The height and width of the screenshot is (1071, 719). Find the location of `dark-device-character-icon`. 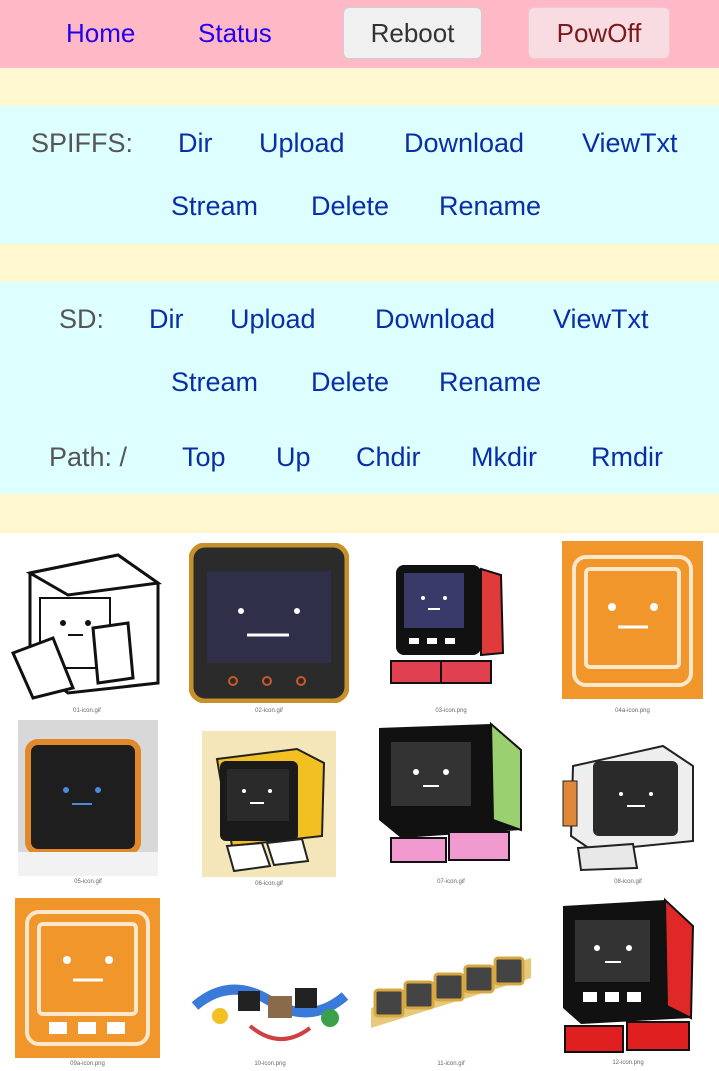

dark-device-character-icon is located at coordinates (269, 623).